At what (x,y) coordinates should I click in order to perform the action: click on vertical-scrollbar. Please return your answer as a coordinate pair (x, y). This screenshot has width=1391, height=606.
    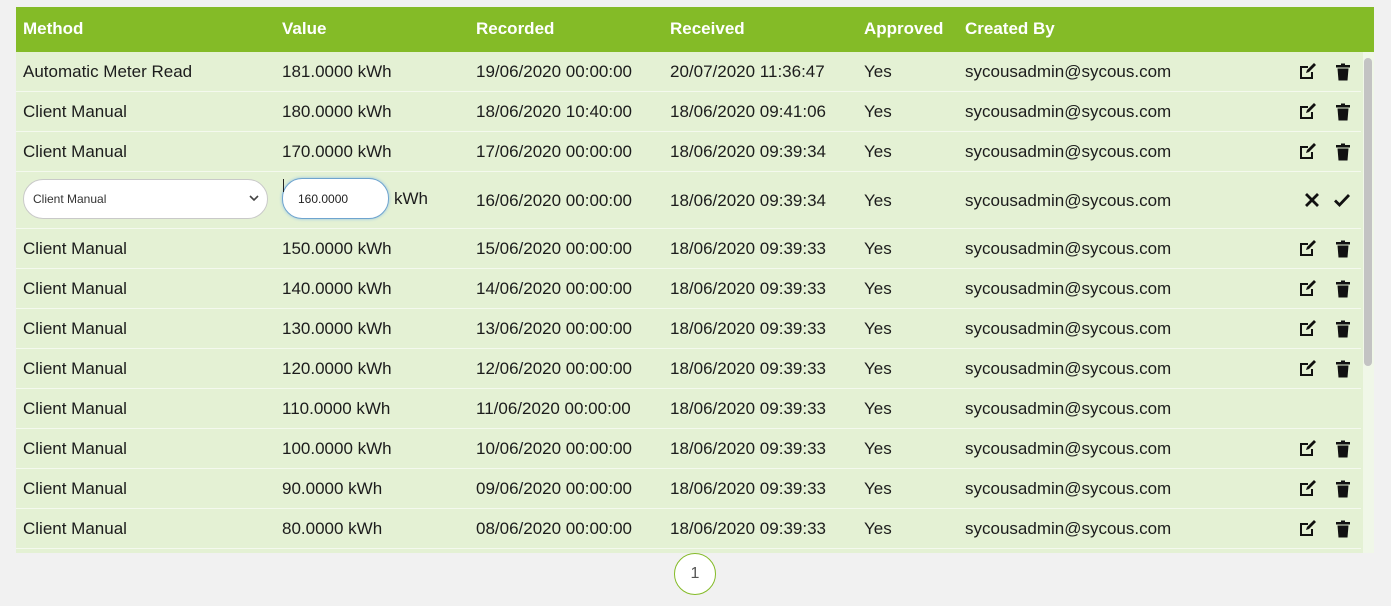
    Looking at the image, I should click on (1368, 302).